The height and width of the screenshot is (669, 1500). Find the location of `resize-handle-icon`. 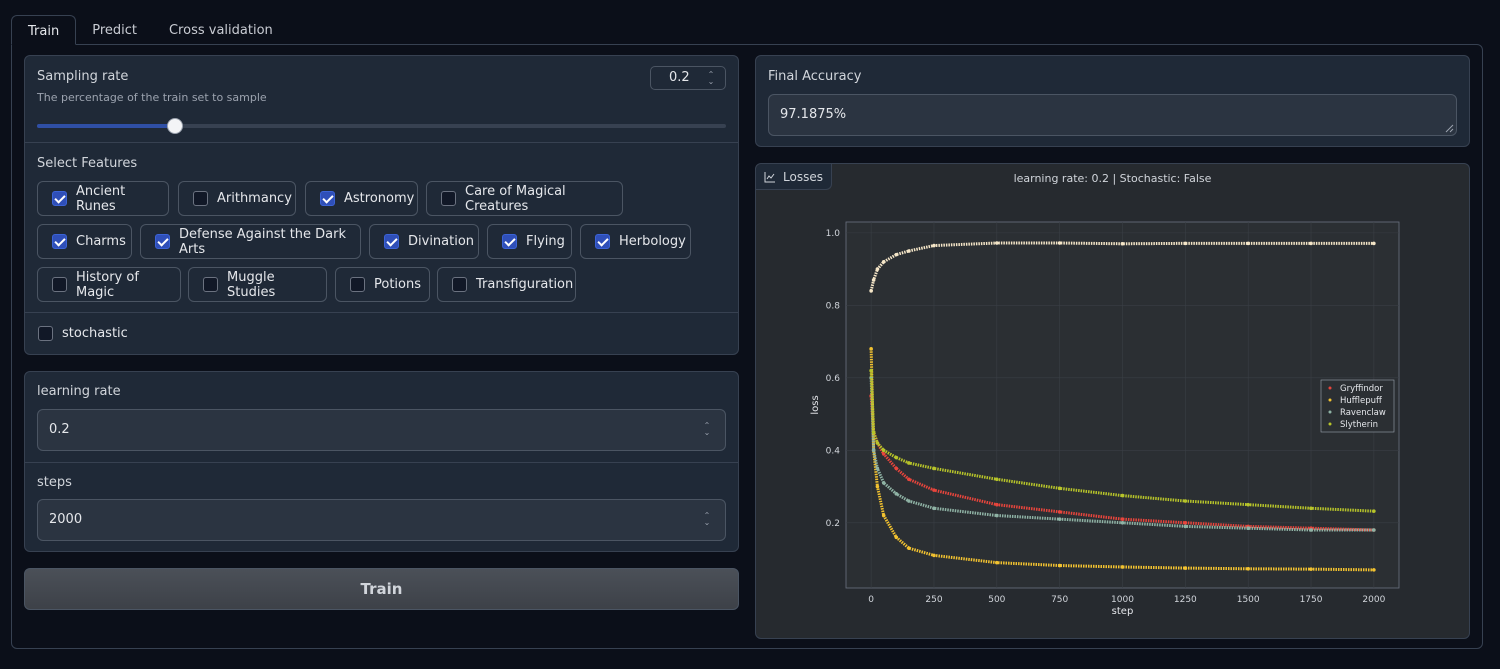

resize-handle-icon is located at coordinates (1449, 128).